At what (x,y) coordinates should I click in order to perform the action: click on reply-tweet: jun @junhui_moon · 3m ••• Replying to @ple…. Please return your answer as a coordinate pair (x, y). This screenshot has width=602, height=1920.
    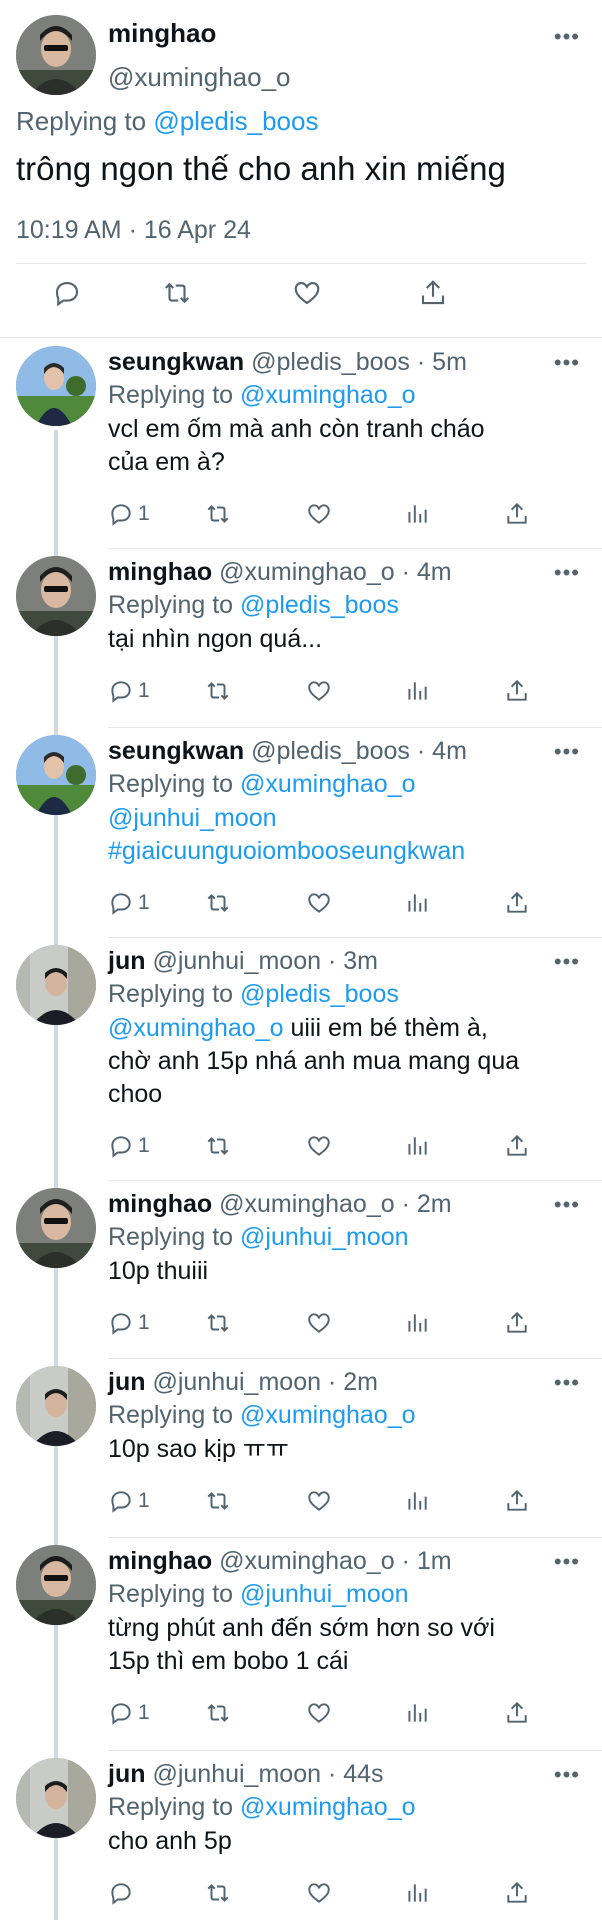
    Looking at the image, I should click on (301, 1058).